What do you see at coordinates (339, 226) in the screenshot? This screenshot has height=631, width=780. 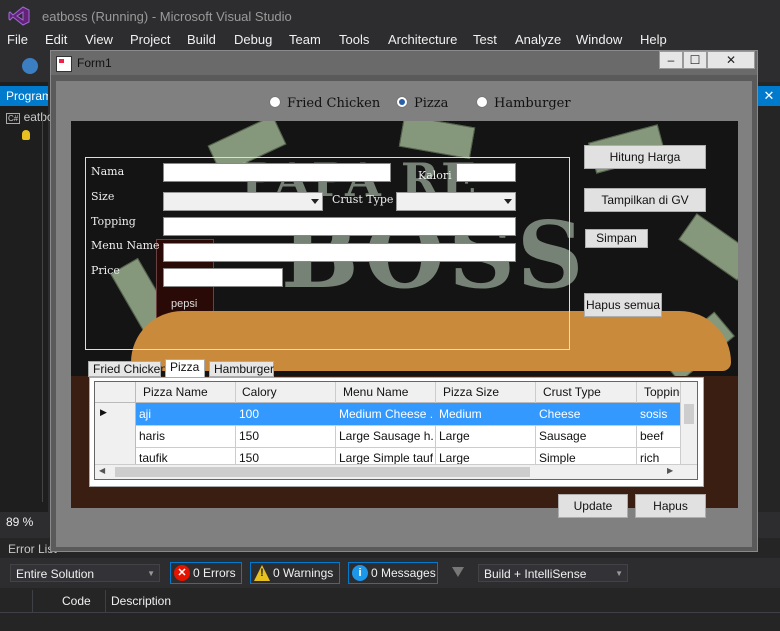 I see `topping-input` at bounding box center [339, 226].